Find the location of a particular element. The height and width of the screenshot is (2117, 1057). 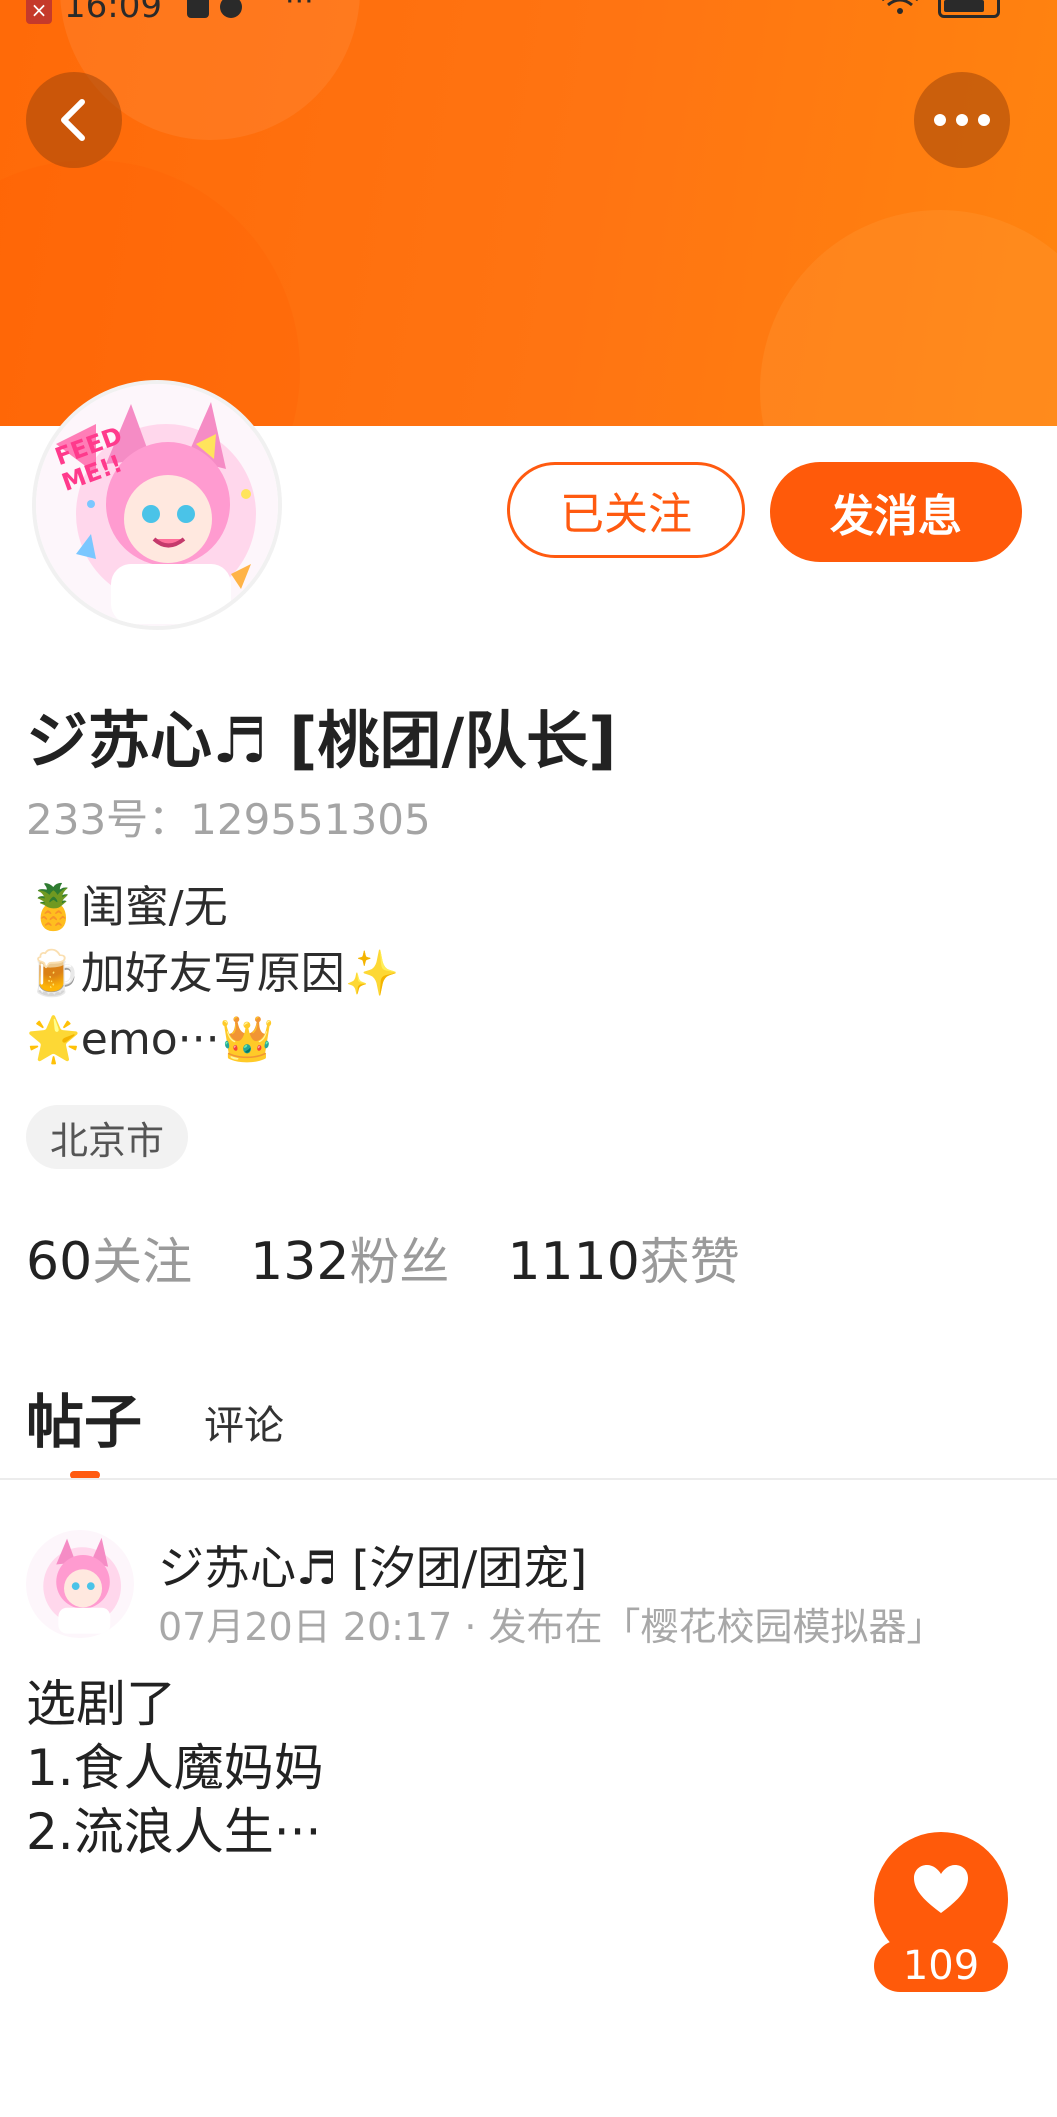

stat-label: 关注 is located at coordinates (142, 1262).